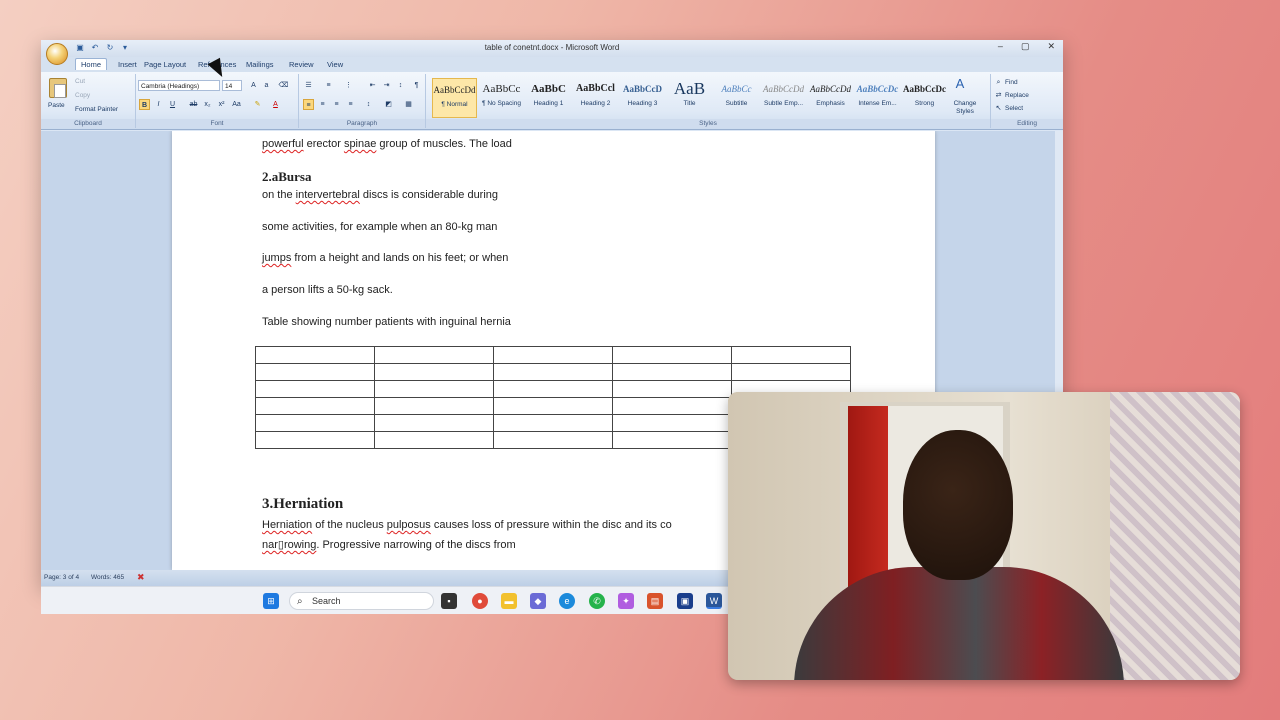  Describe the element at coordinates (480, 601) in the screenshot. I see `chrome-icon: ●` at that location.